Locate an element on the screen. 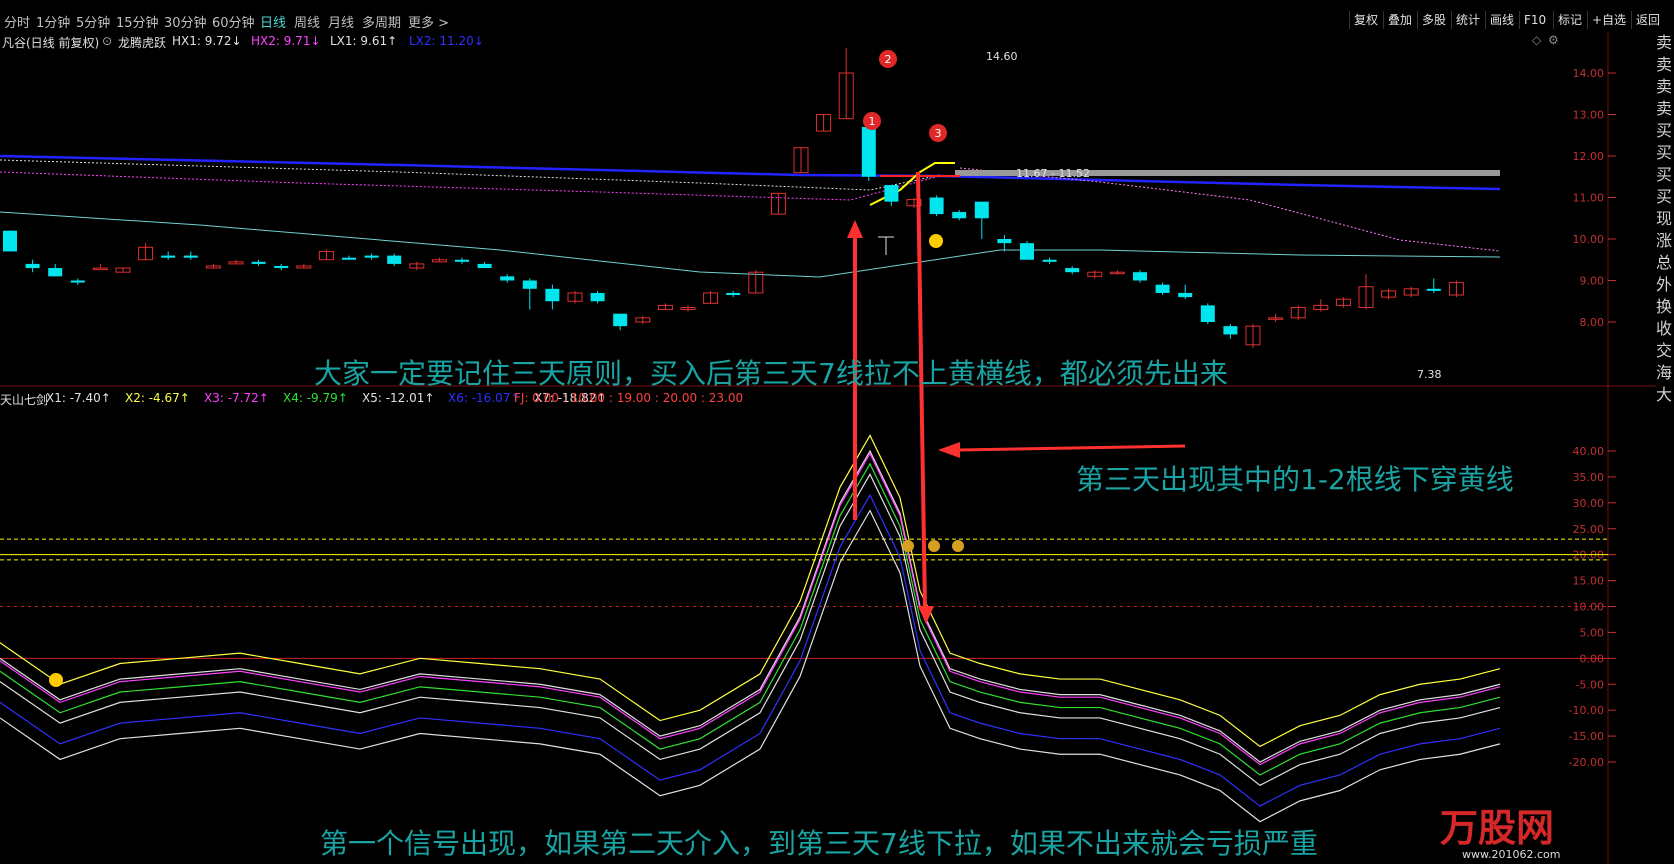 The height and width of the screenshot is (864, 1674). sub-tick-label: 35.00 is located at coordinates (1589, 477).